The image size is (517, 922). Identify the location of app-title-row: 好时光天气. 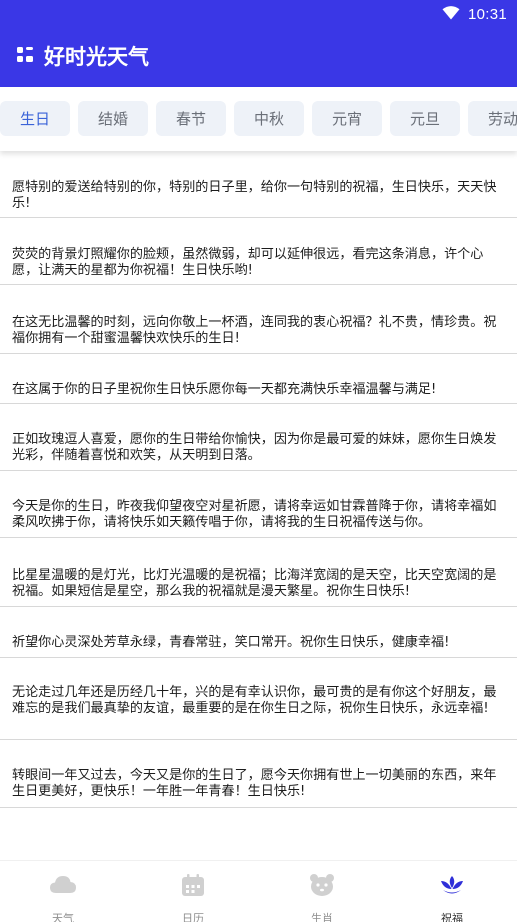
(82, 56).